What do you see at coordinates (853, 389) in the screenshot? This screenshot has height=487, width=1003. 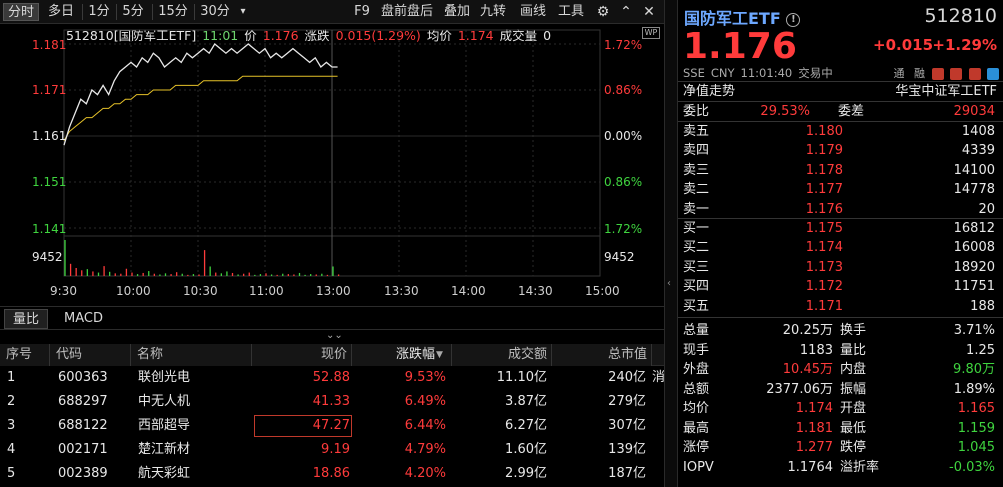 I see `stat-l2: 振幅` at bounding box center [853, 389].